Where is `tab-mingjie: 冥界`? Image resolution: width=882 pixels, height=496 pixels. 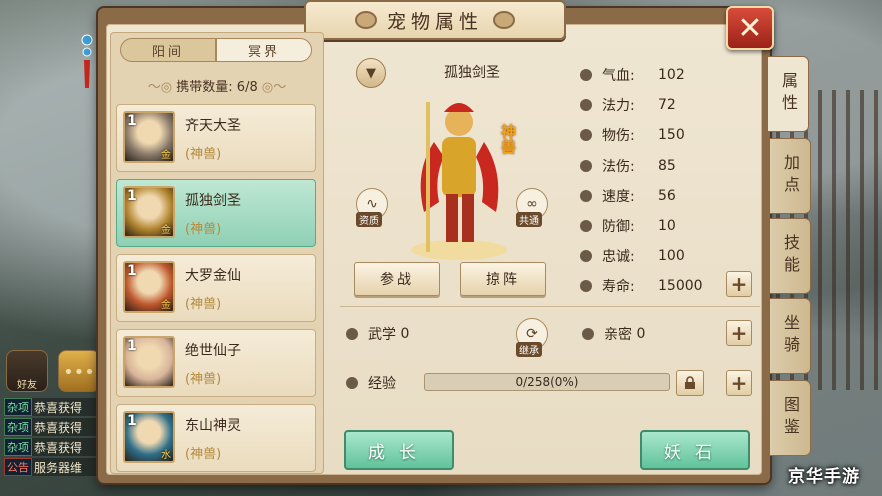
tab-mingjie: 冥界 is located at coordinates (264, 50).